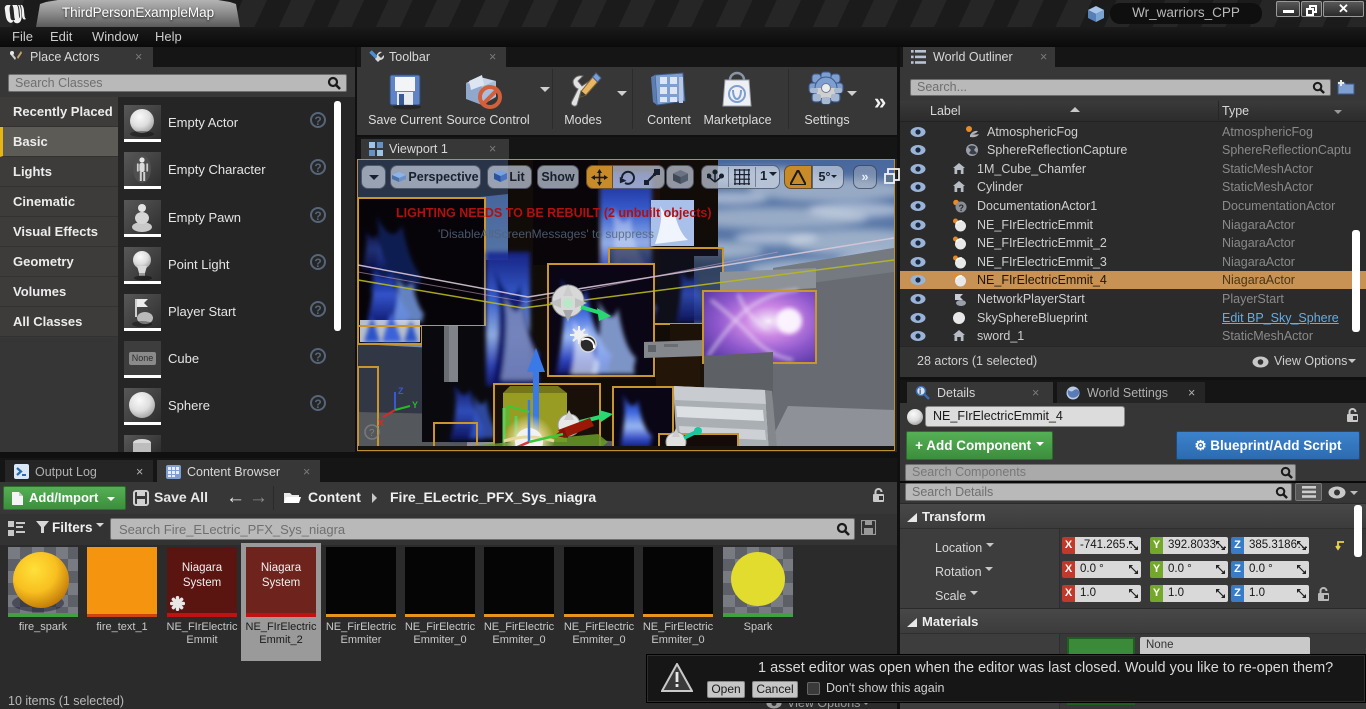 The width and height of the screenshot is (1366, 709). I want to click on svg-text: Z, so click(401, 391).